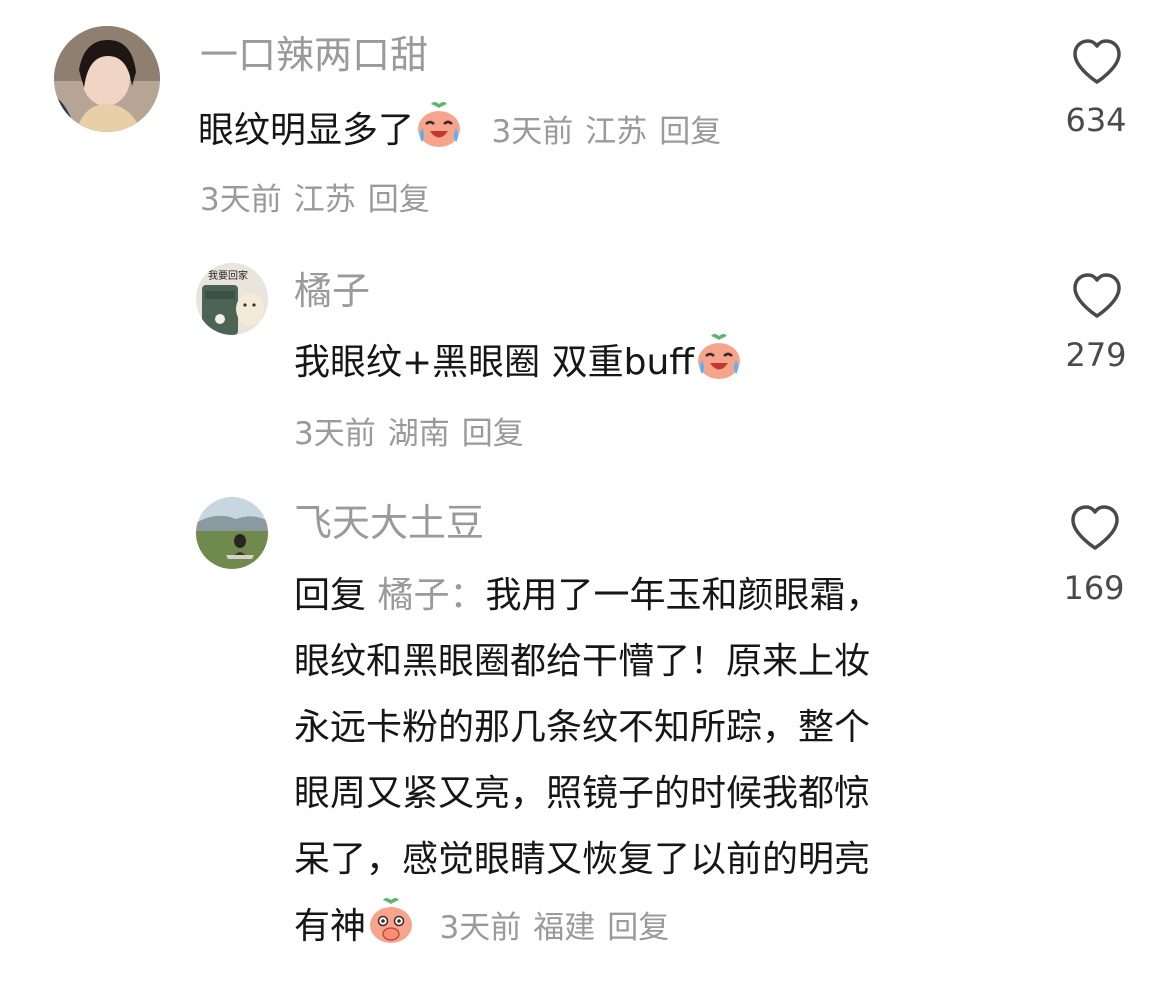  Describe the element at coordinates (1094, 588) in the screenshot. I see `like-count: 169` at that location.